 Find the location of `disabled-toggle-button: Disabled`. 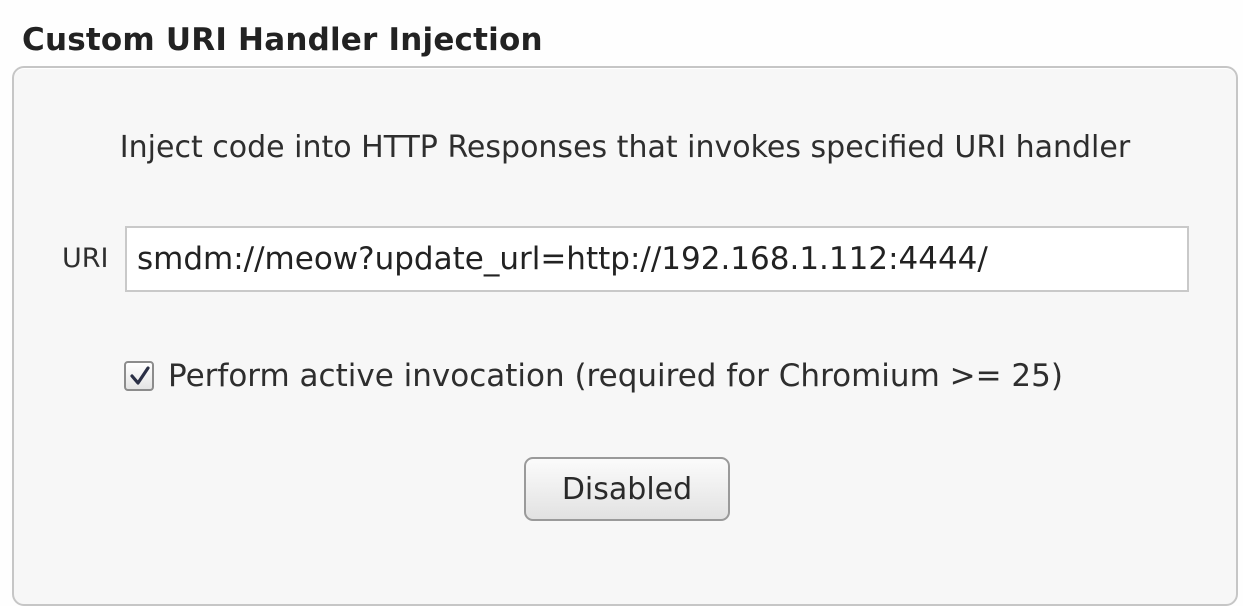

disabled-toggle-button: Disabled is located at coordinates (627, 489).